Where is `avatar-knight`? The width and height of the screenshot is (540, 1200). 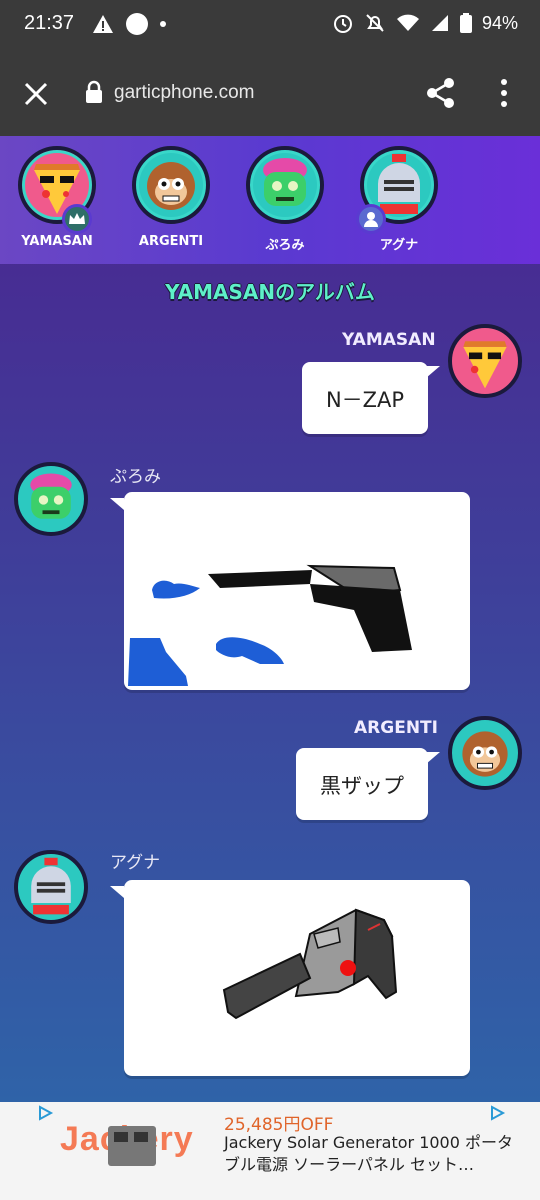
avatar-knight is located at coordinates (51, 887).